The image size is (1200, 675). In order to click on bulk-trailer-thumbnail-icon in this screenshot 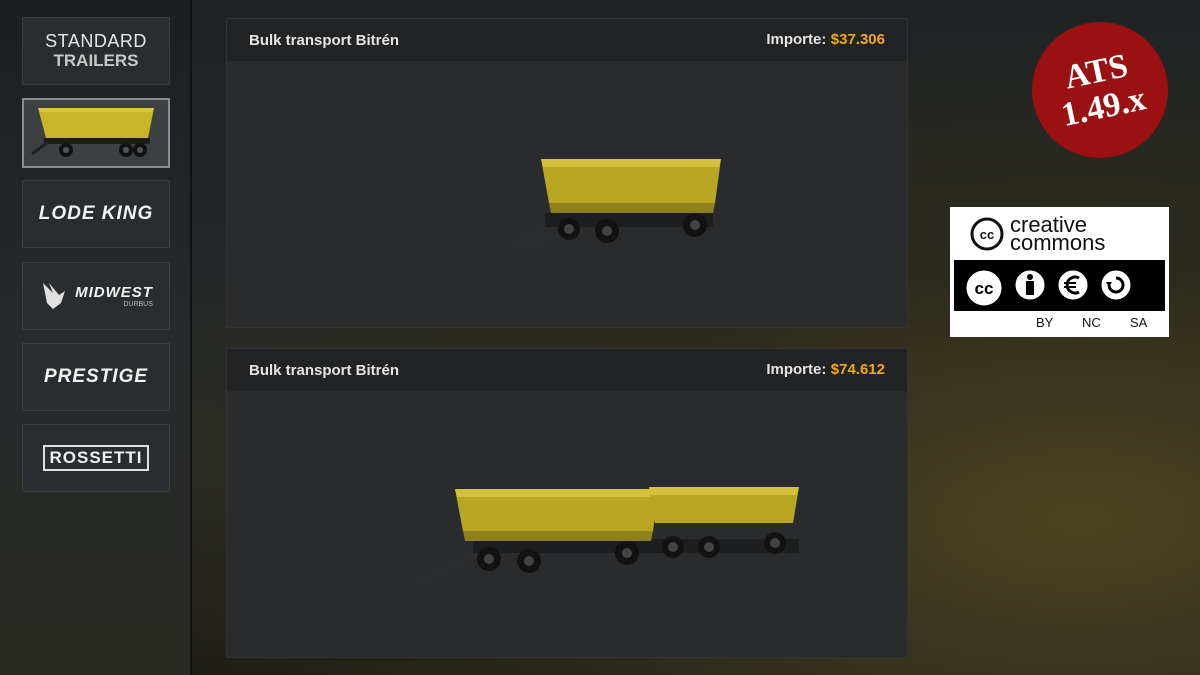, I will do `click(92, 132)`.